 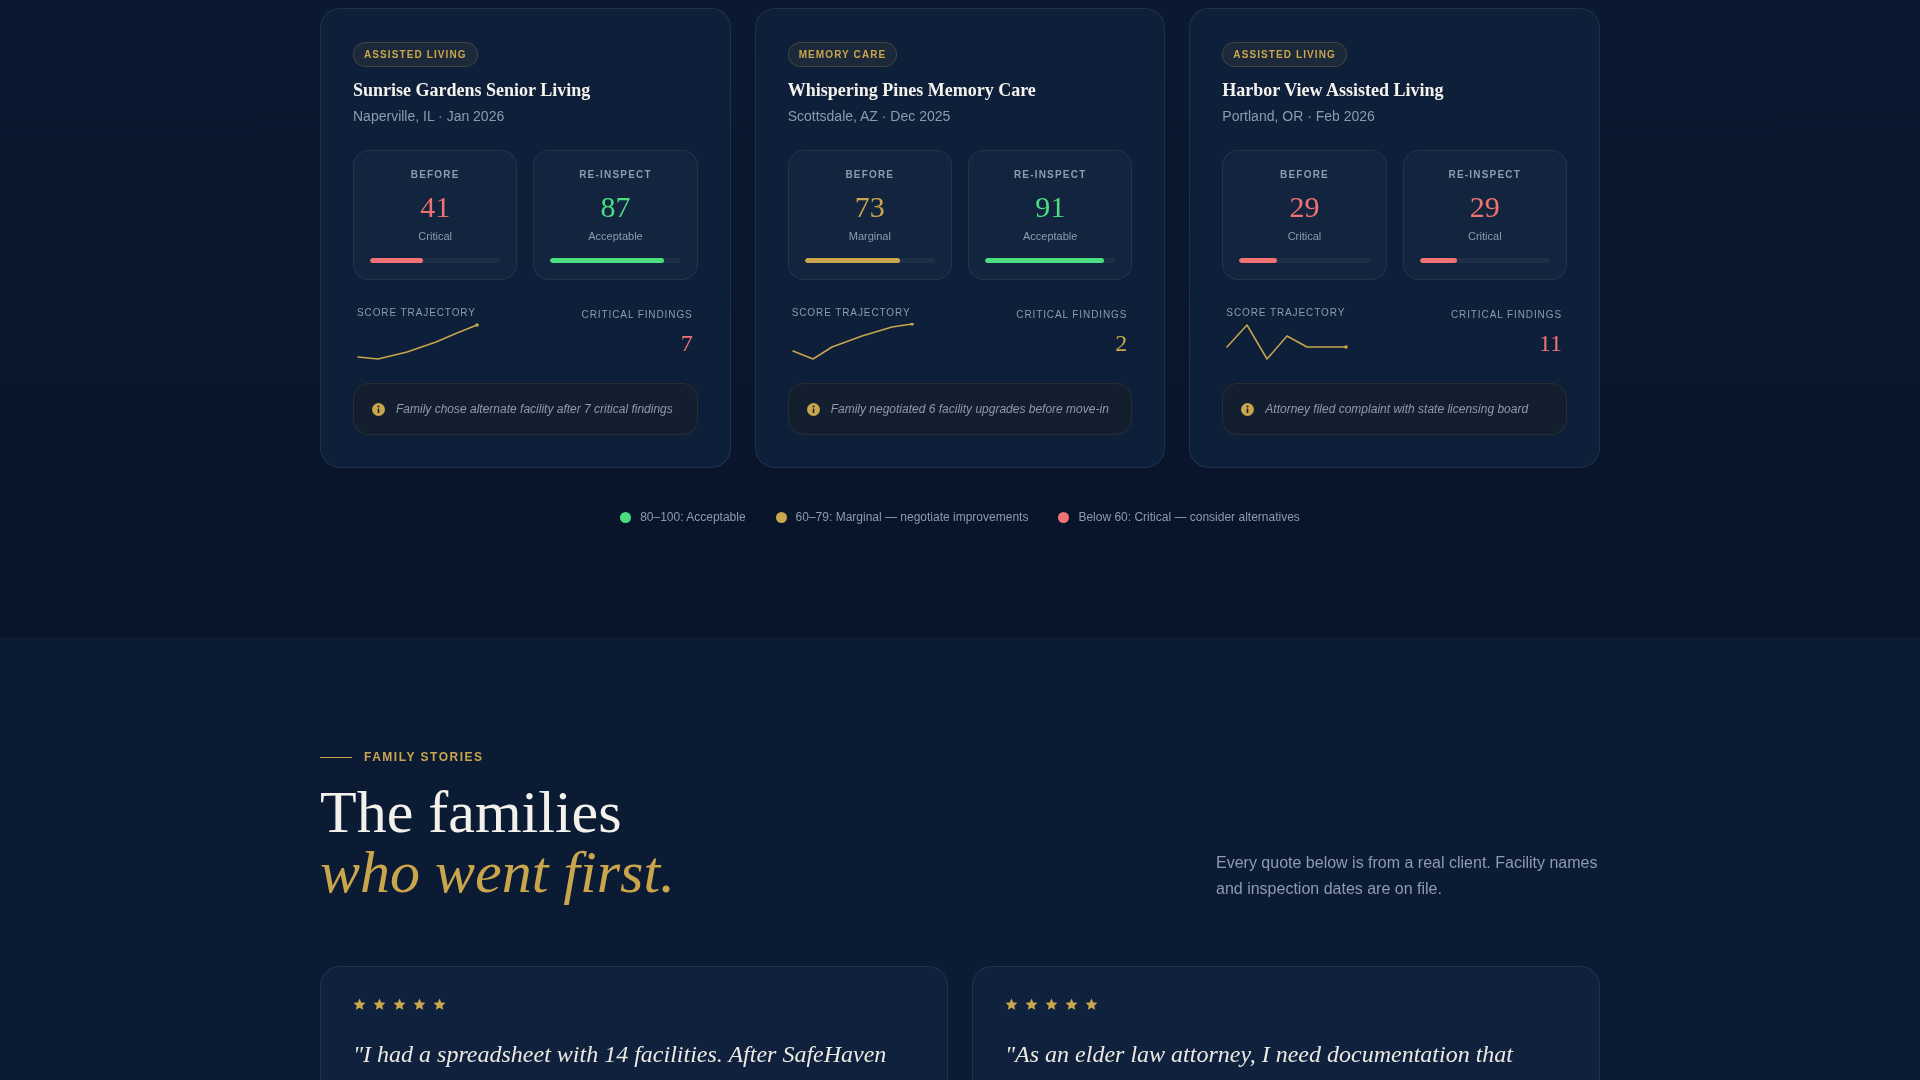 What do you see at coordinates (912, 90) in the screenshot?
I see `facility-name: Whispering Pines Memory Care` at bounding box center [912, 90].